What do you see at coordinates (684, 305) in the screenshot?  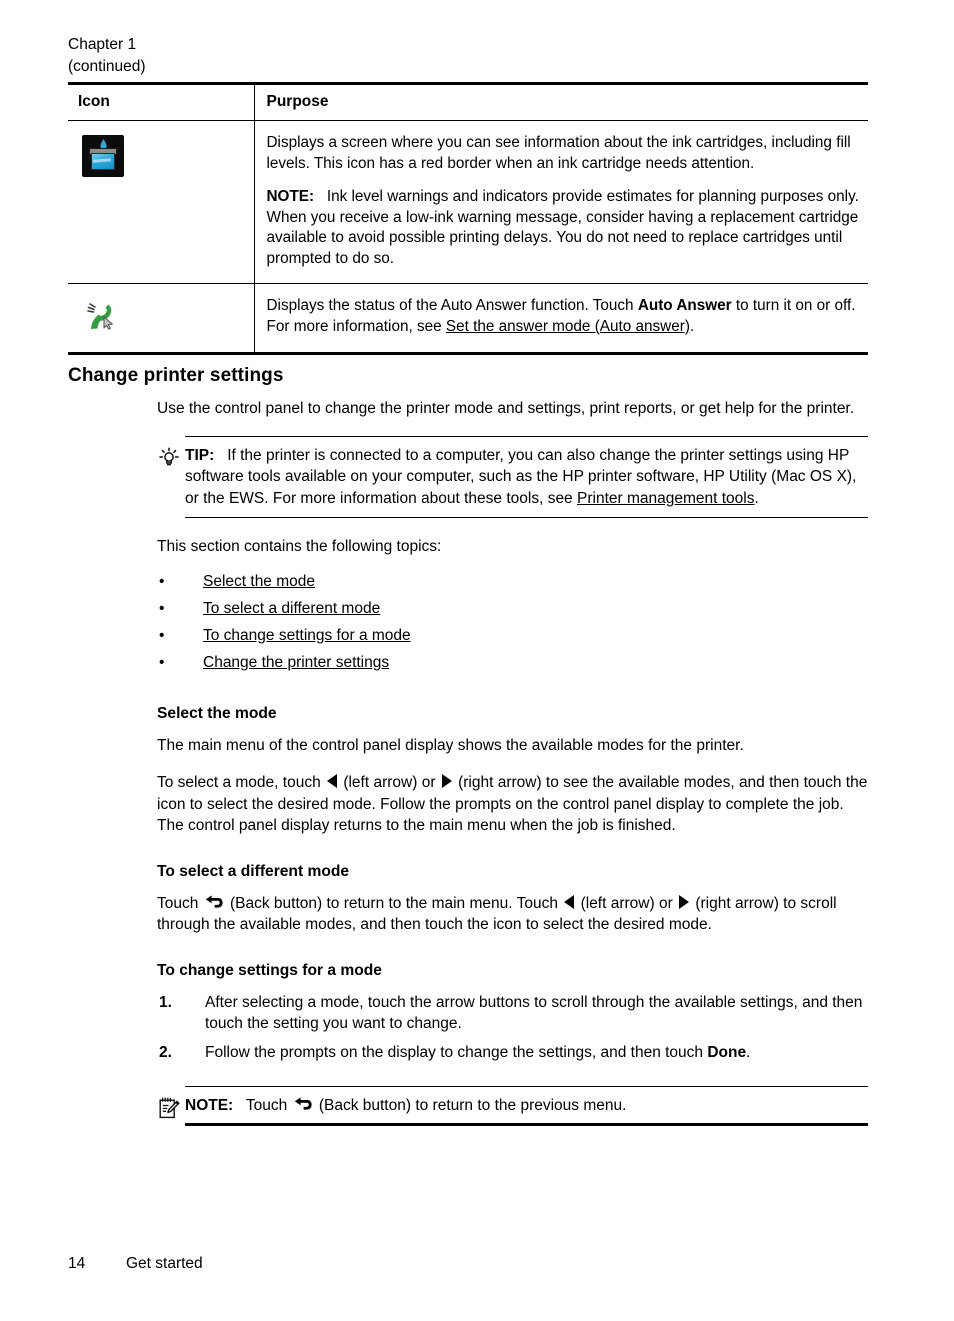 I see `auto-answer-bold-term: Auto Answer` at bounding box center [684, 305].